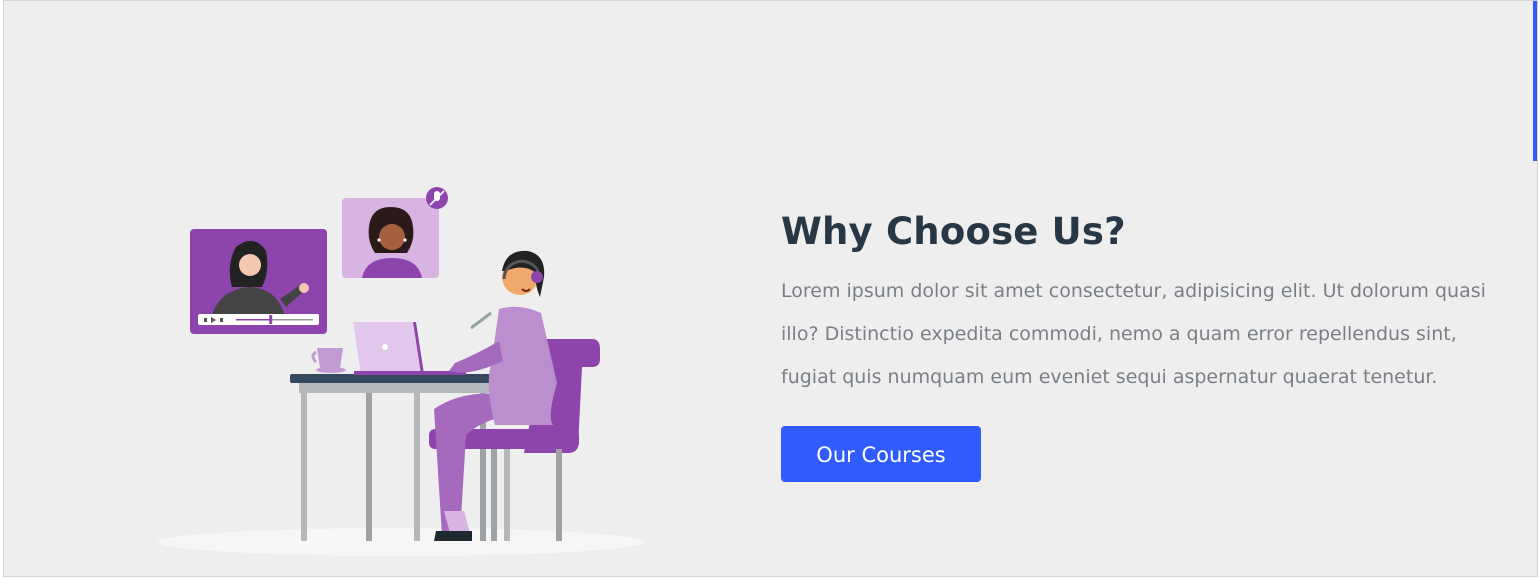 Image resolution: width=1540 pixels, height=579 pixels. What do you see at coordinates (401, 542) in the screenshot?
I see `floor-shadow` at bounding box center [401, 542].